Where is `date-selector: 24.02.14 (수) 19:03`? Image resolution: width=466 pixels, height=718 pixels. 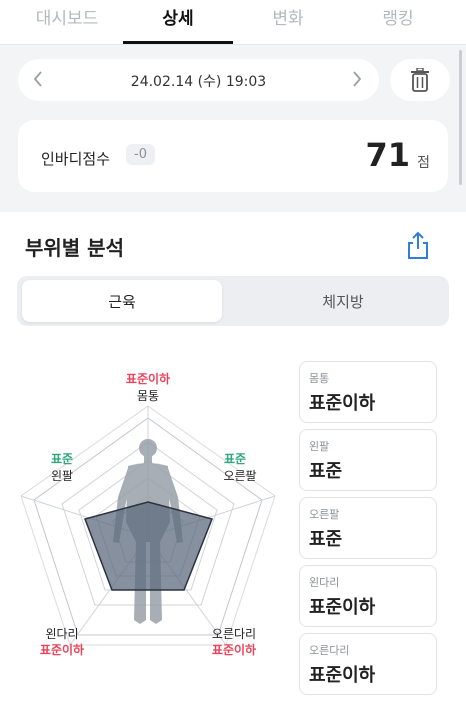
date-selector: 24.02.14 (수) 19:03 is located at coordinates (198, 80).